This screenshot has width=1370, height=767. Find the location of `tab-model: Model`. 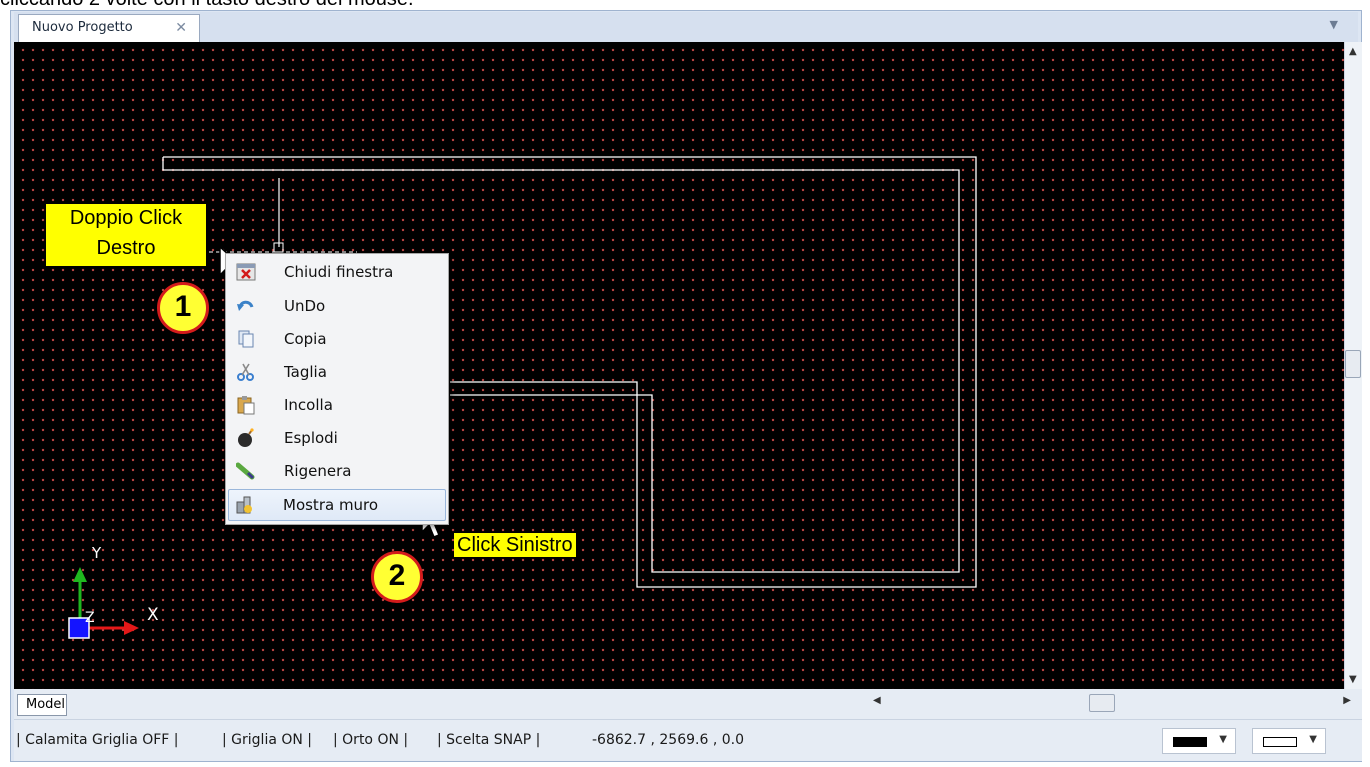

tab-model: Model is located at coordinates (42, 705).